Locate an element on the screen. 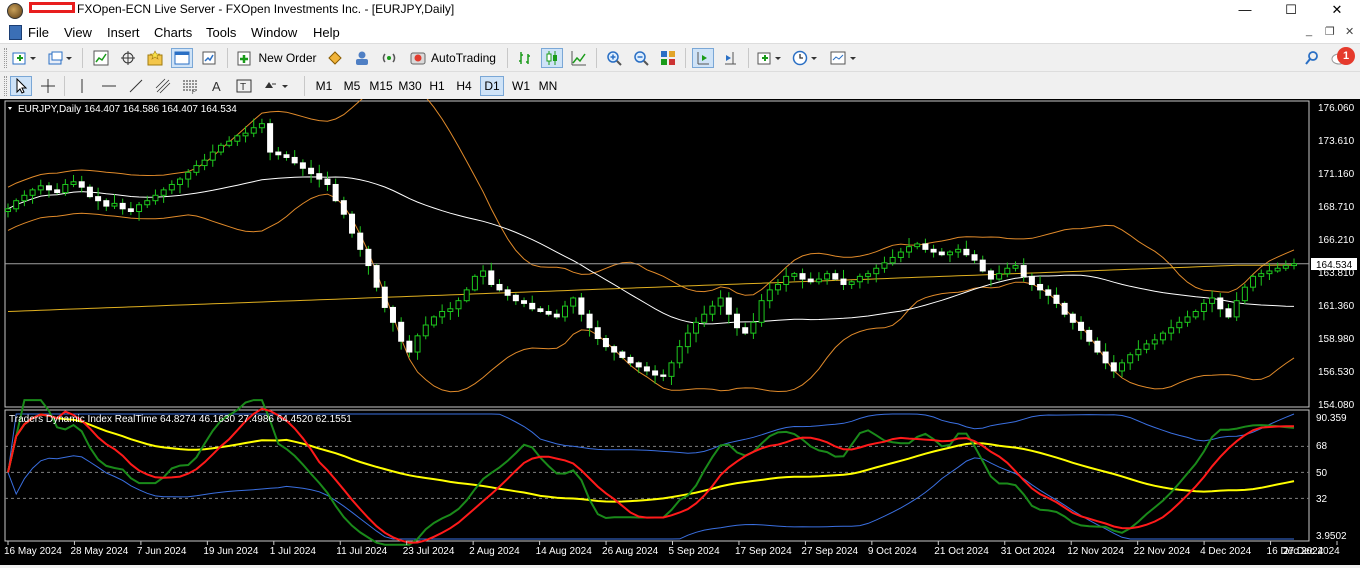 The image size is (1360, 568). bar-chart-button is located at coordinates (525, 58).